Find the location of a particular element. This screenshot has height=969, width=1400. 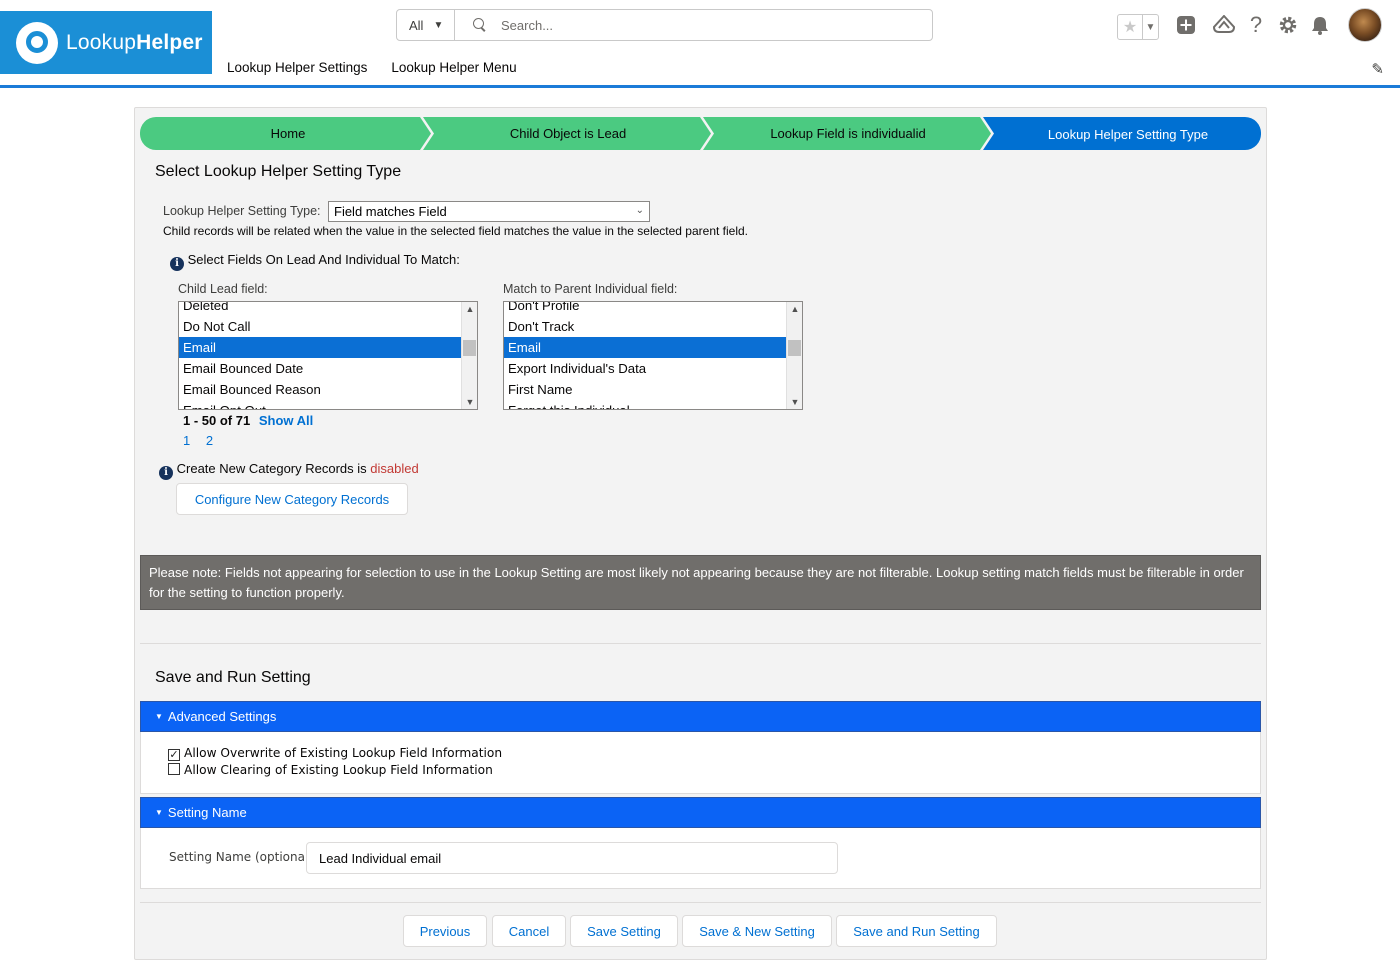

pagination-count: 1 - 50 of 71 is located at coordinates (217, 420).